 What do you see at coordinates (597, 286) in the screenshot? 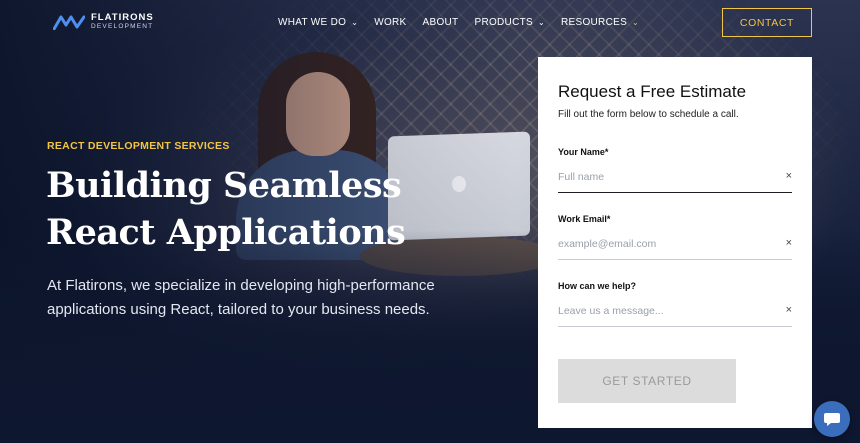
I see `message-field-label: How can we help?` at bounding box center [597, 286].